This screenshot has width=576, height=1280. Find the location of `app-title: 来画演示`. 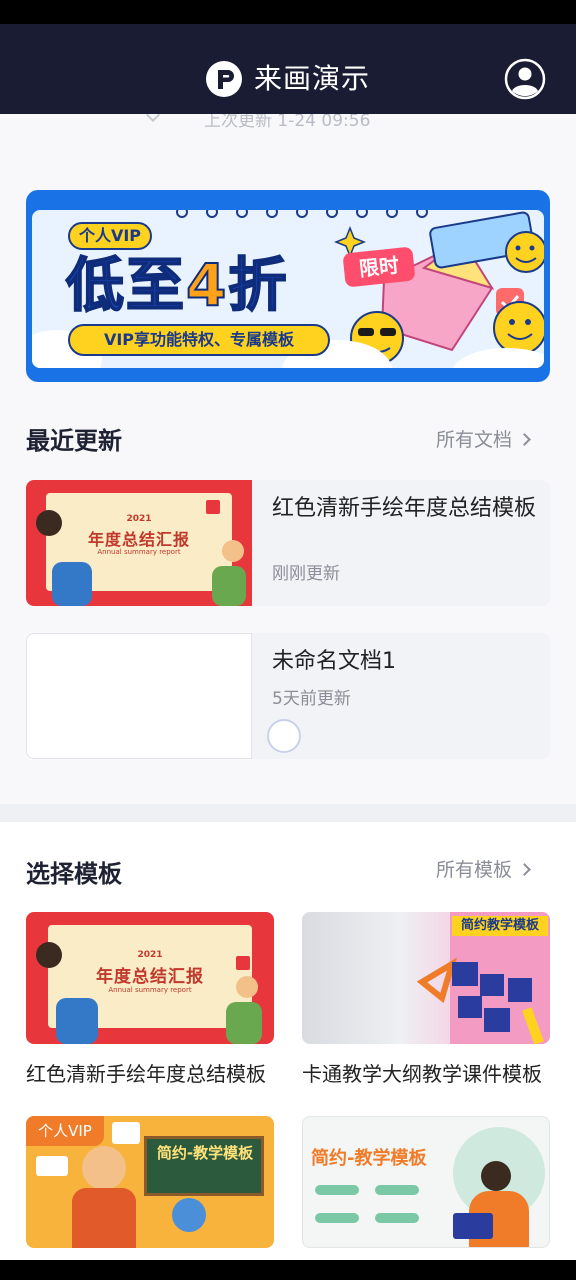

app-title: 来画演示 is located at coordinates (312, 78).